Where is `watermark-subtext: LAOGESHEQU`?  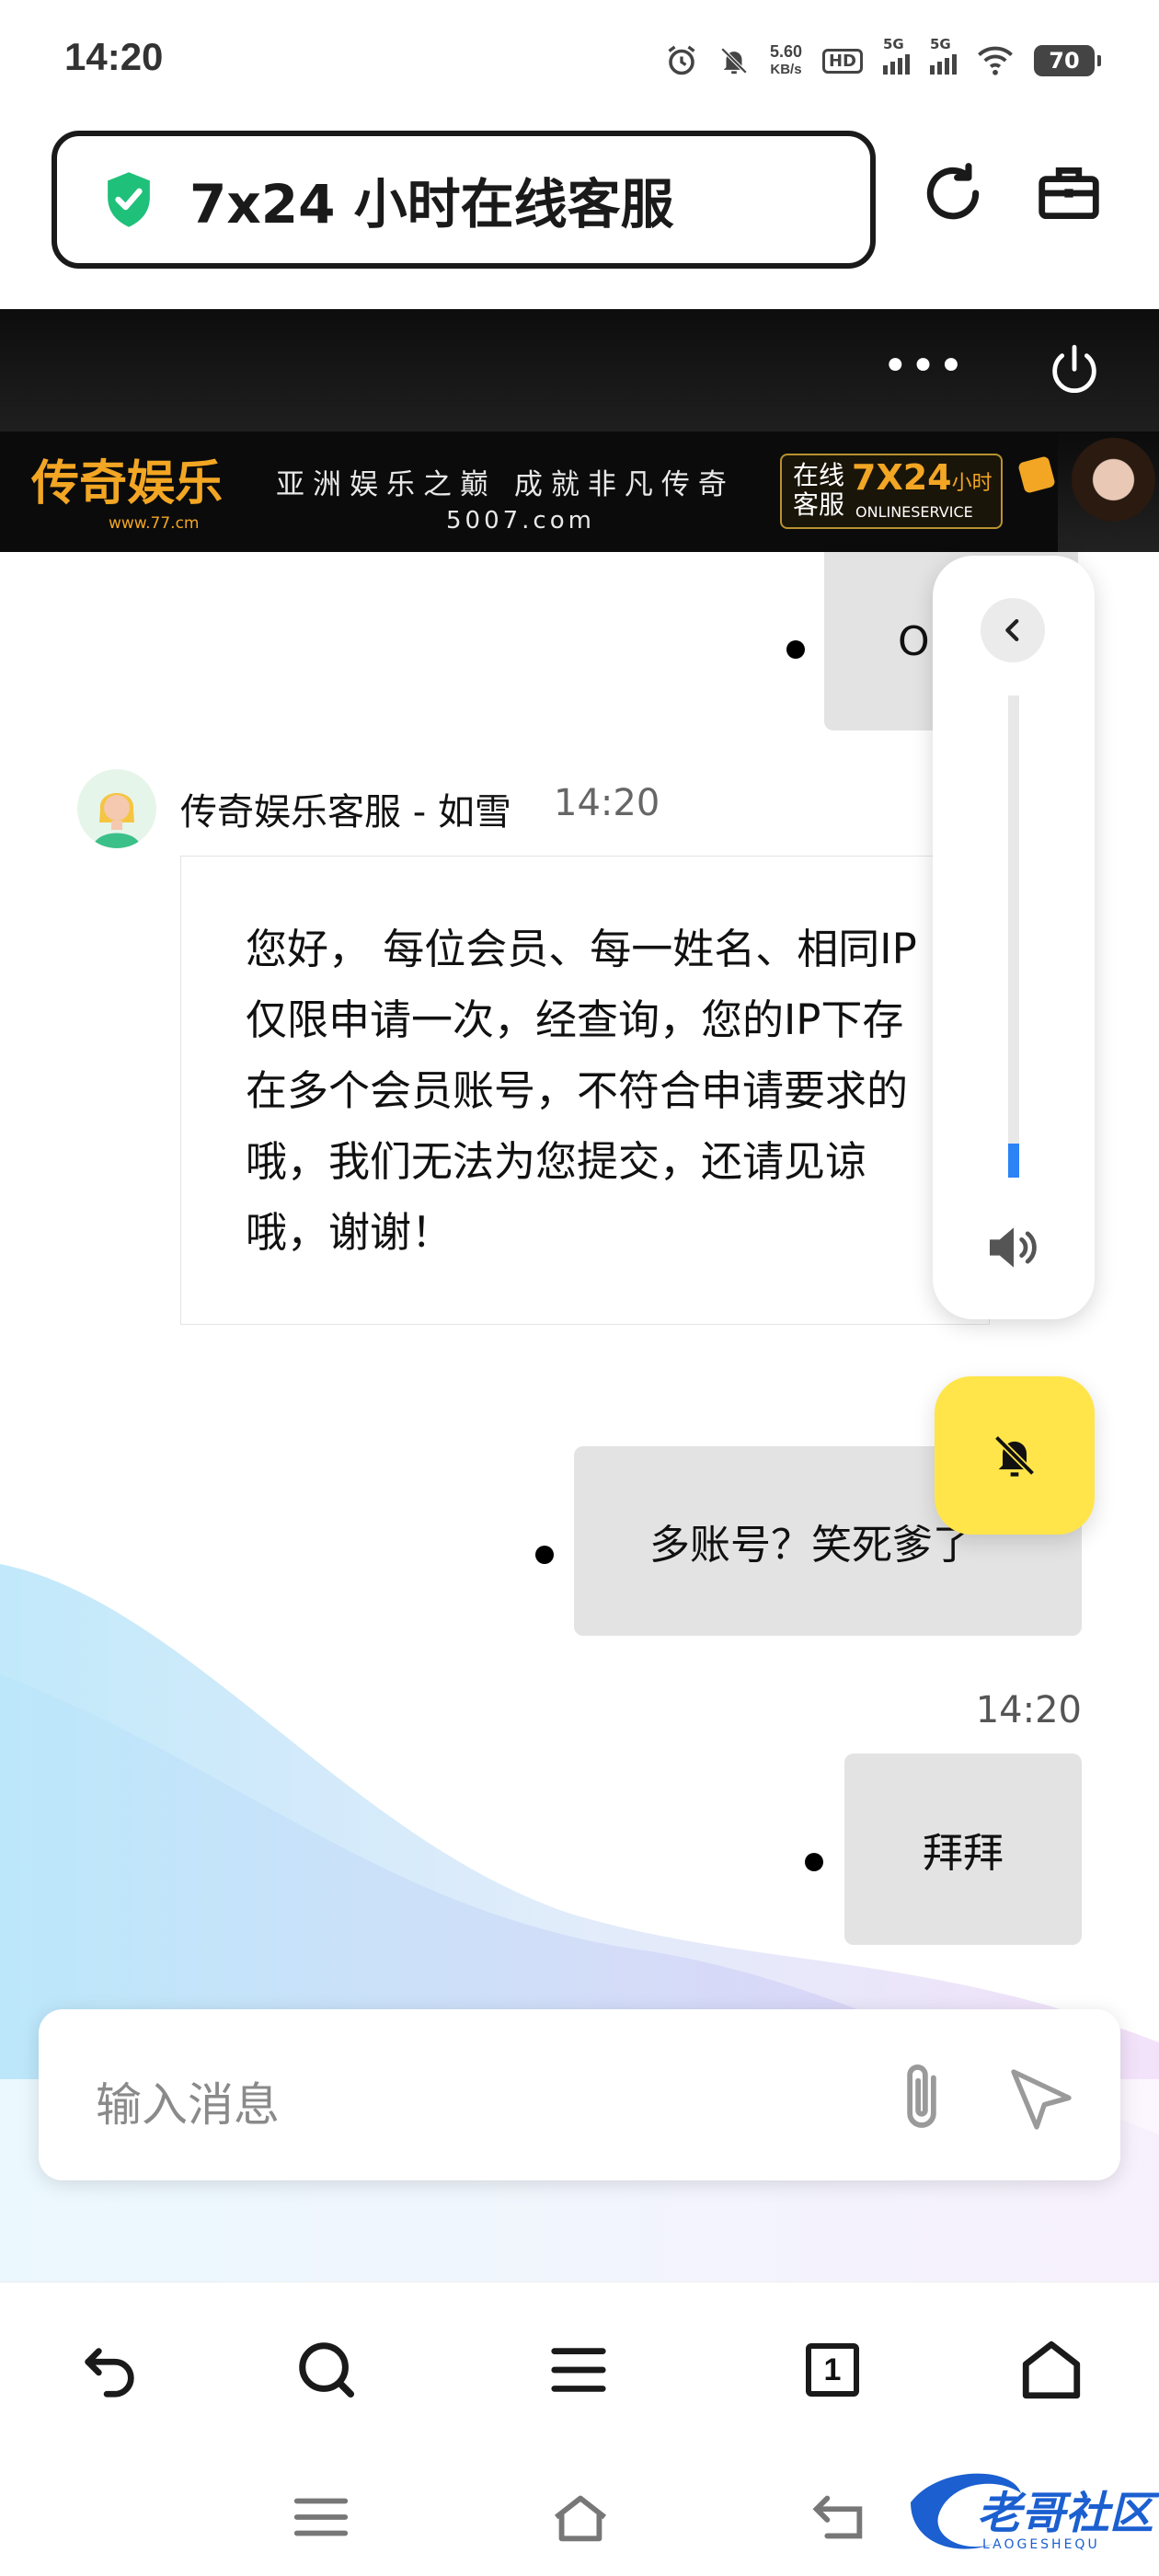
watermark-subtext: LAOGESHEQU is located at coordinates (1041, 2544).